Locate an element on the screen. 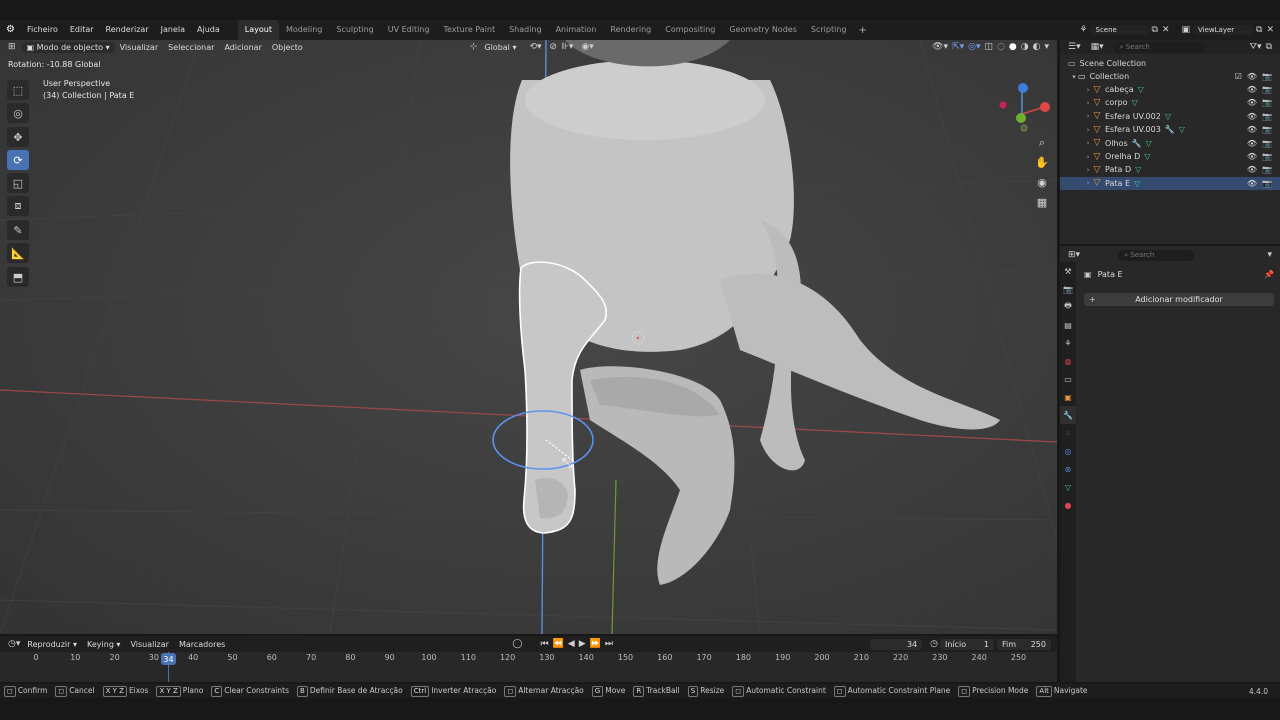 This screenshot has width=1280, height=720. cursor-tool-icon: ◎ is located at coordinates (18, 113).